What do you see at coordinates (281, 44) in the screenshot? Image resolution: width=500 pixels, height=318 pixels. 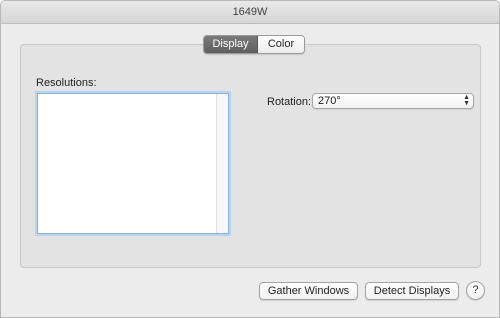 I see `tab-color: Color` at bounding box center [281, 44].